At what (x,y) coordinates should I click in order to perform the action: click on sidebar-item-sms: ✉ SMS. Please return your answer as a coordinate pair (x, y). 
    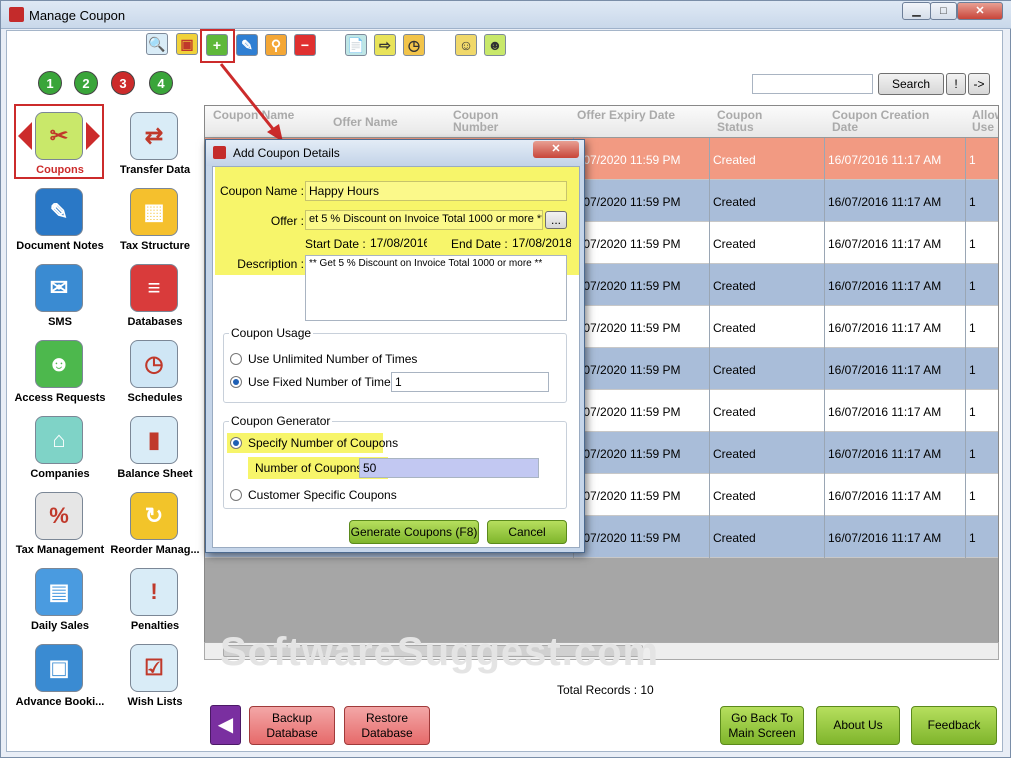
    Looking at the image, I should click on (60, 301).